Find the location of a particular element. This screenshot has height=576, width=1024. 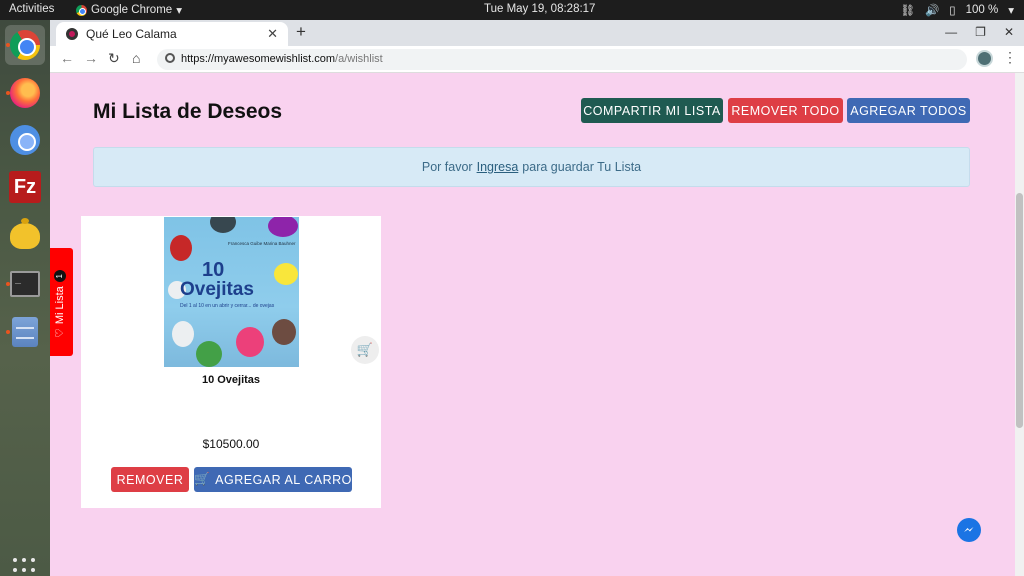

add-to-cart-icon: 🛒 is located at coordinates (365, 350).